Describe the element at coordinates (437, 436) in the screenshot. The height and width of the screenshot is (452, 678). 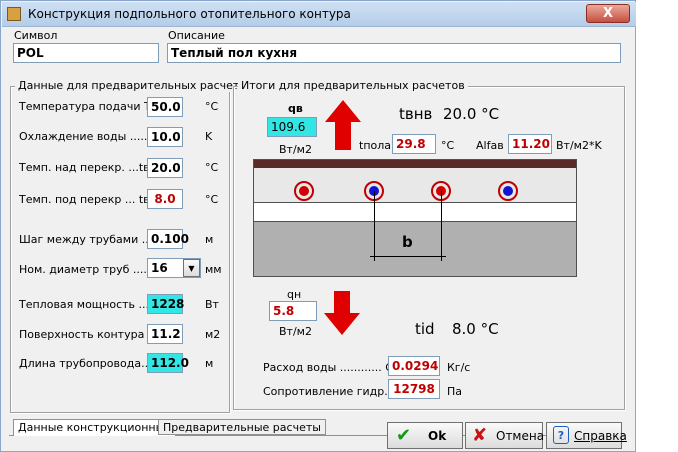
I see `ok-label: Ok` at that location.